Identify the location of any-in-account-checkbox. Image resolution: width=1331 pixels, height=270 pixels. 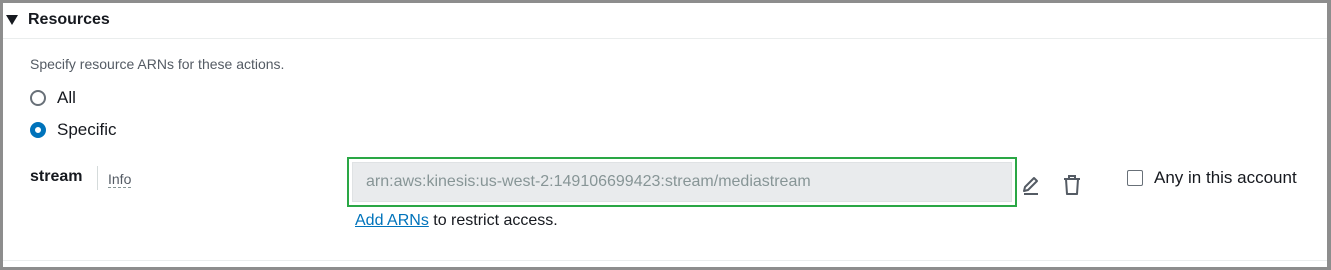
(1135, 178).